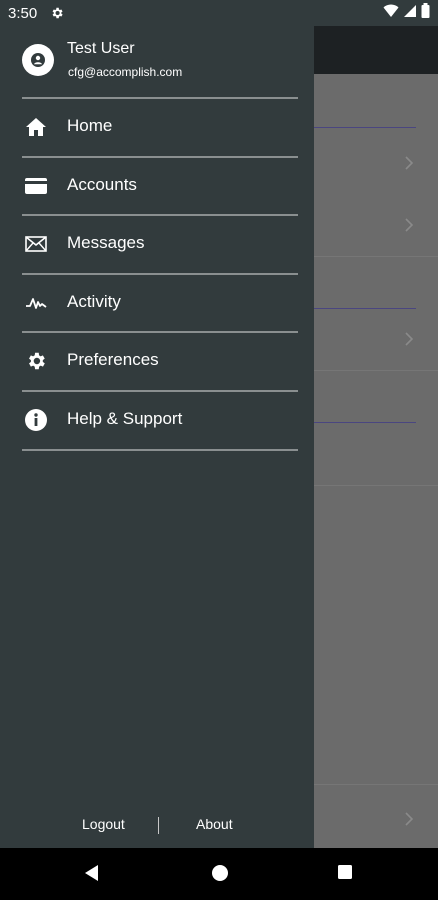 This screenshot has height=900, width=438. Describe the element at coordinates (160, 244) in the screenshot. I see `menu-item-messages: Messages` at that location.